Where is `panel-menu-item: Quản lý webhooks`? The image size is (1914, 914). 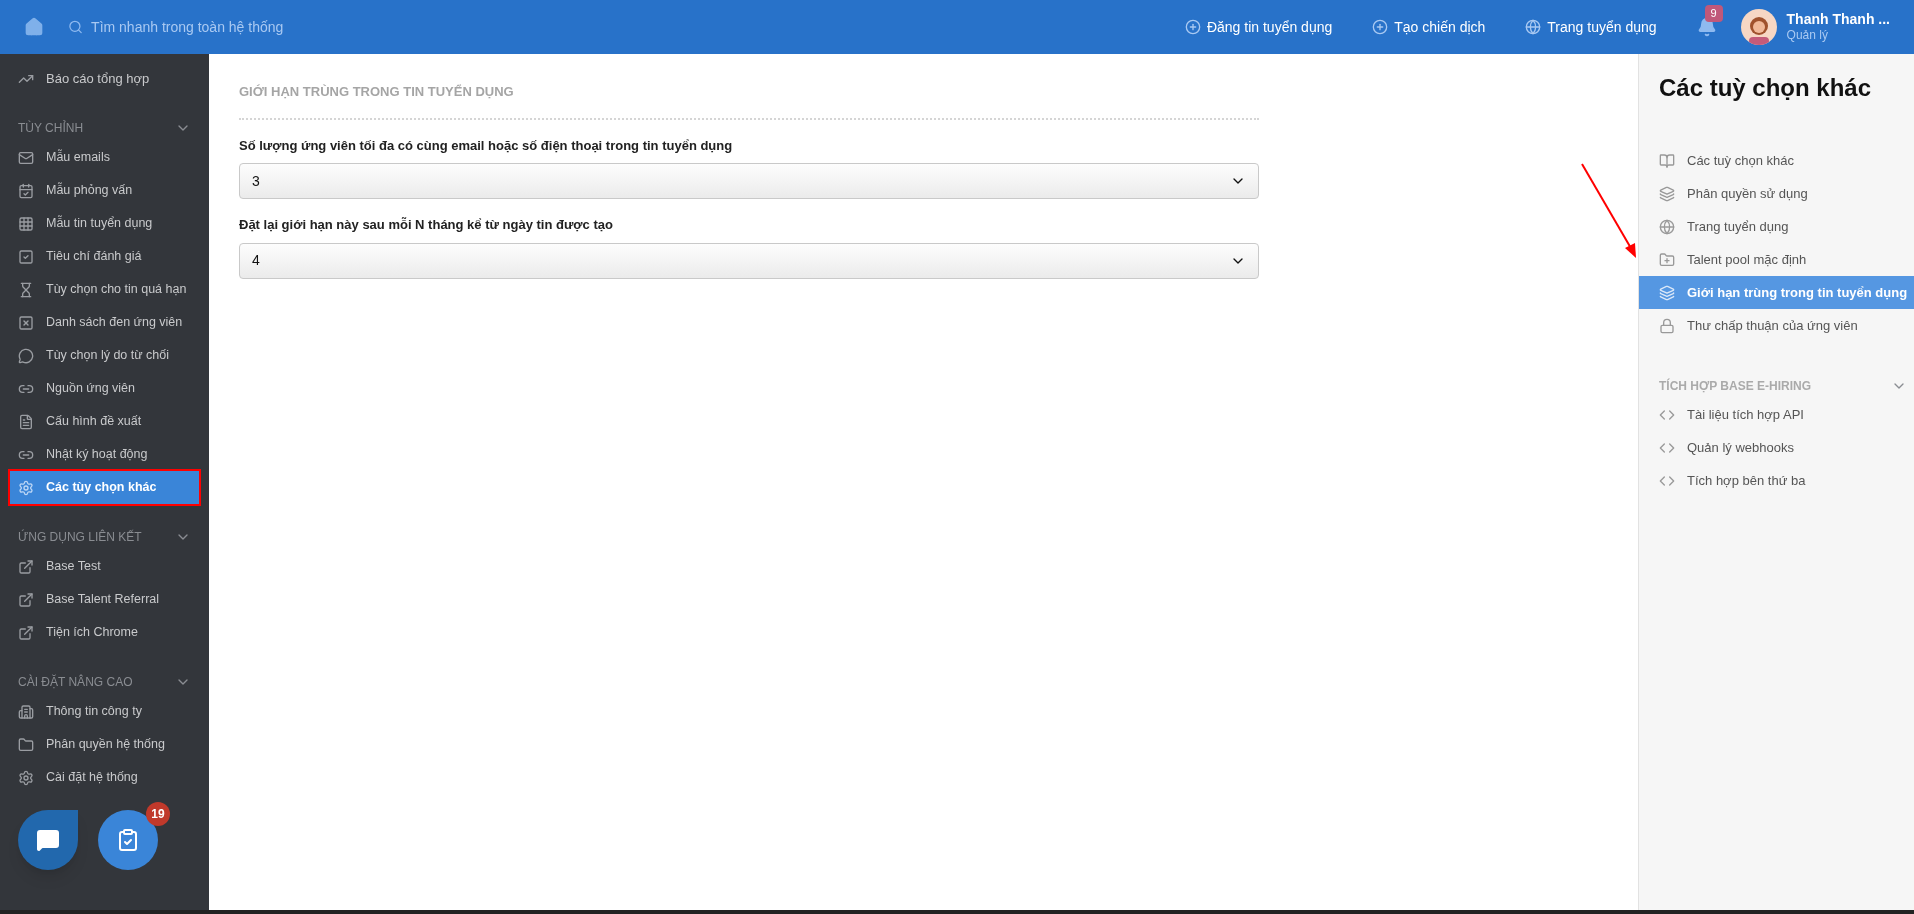
panel-menu-item: Quản lý webhooks is located at coordinates (1776, 447).